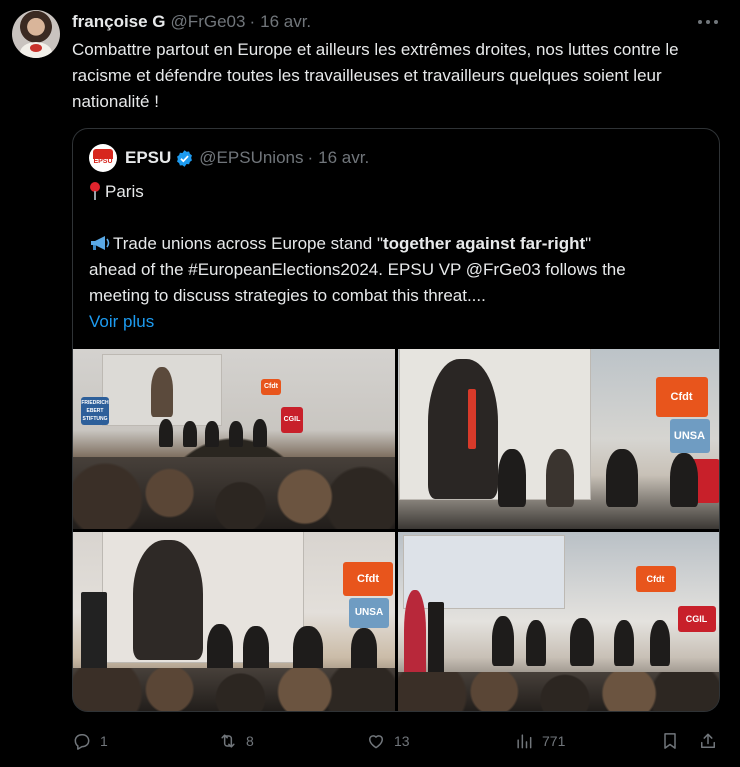 This screenshot has width=740, height=767. Describe the element at coordinates (708, 22) in the screenshot. I see `more-options-icon` at that location.